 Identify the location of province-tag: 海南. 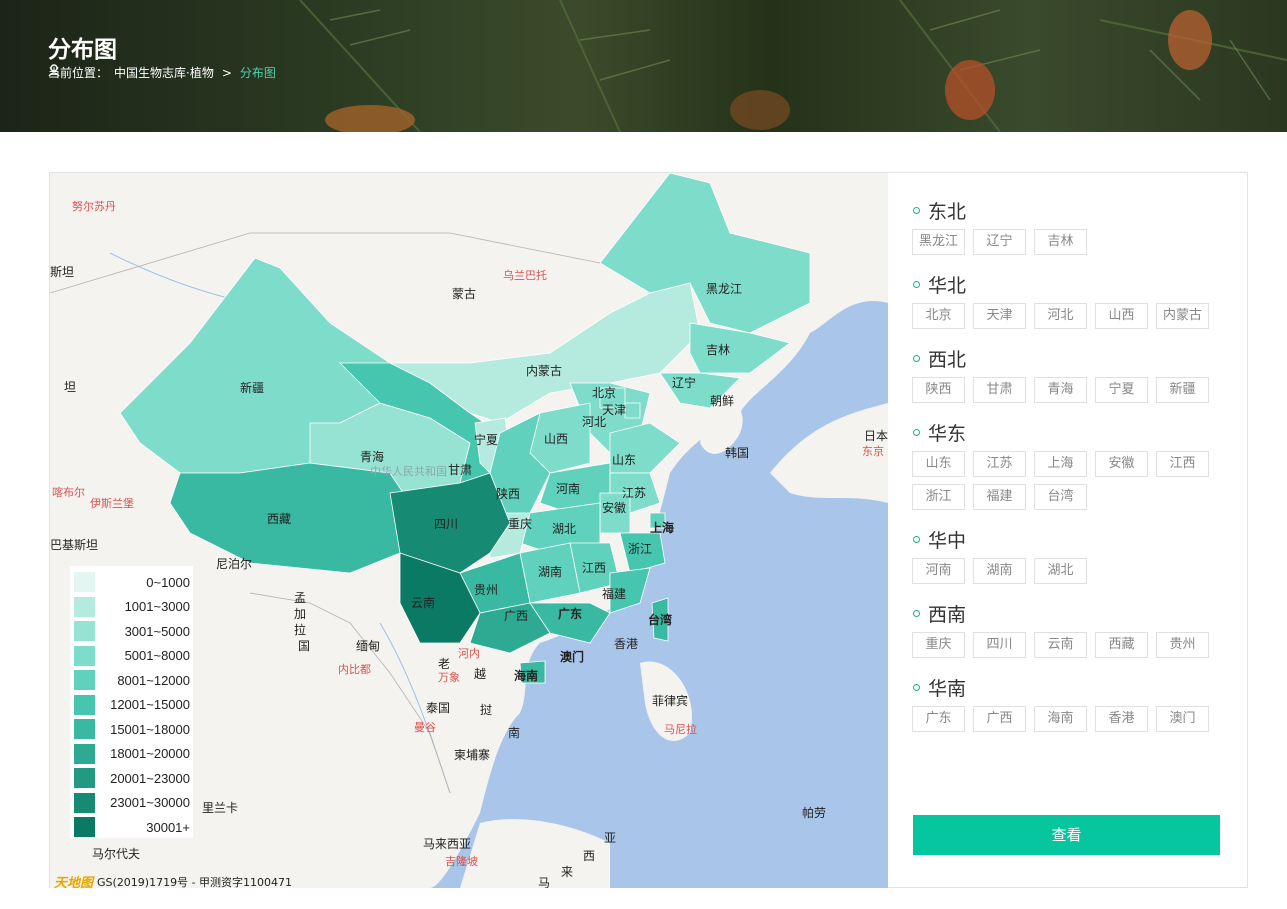
(1060, 719).